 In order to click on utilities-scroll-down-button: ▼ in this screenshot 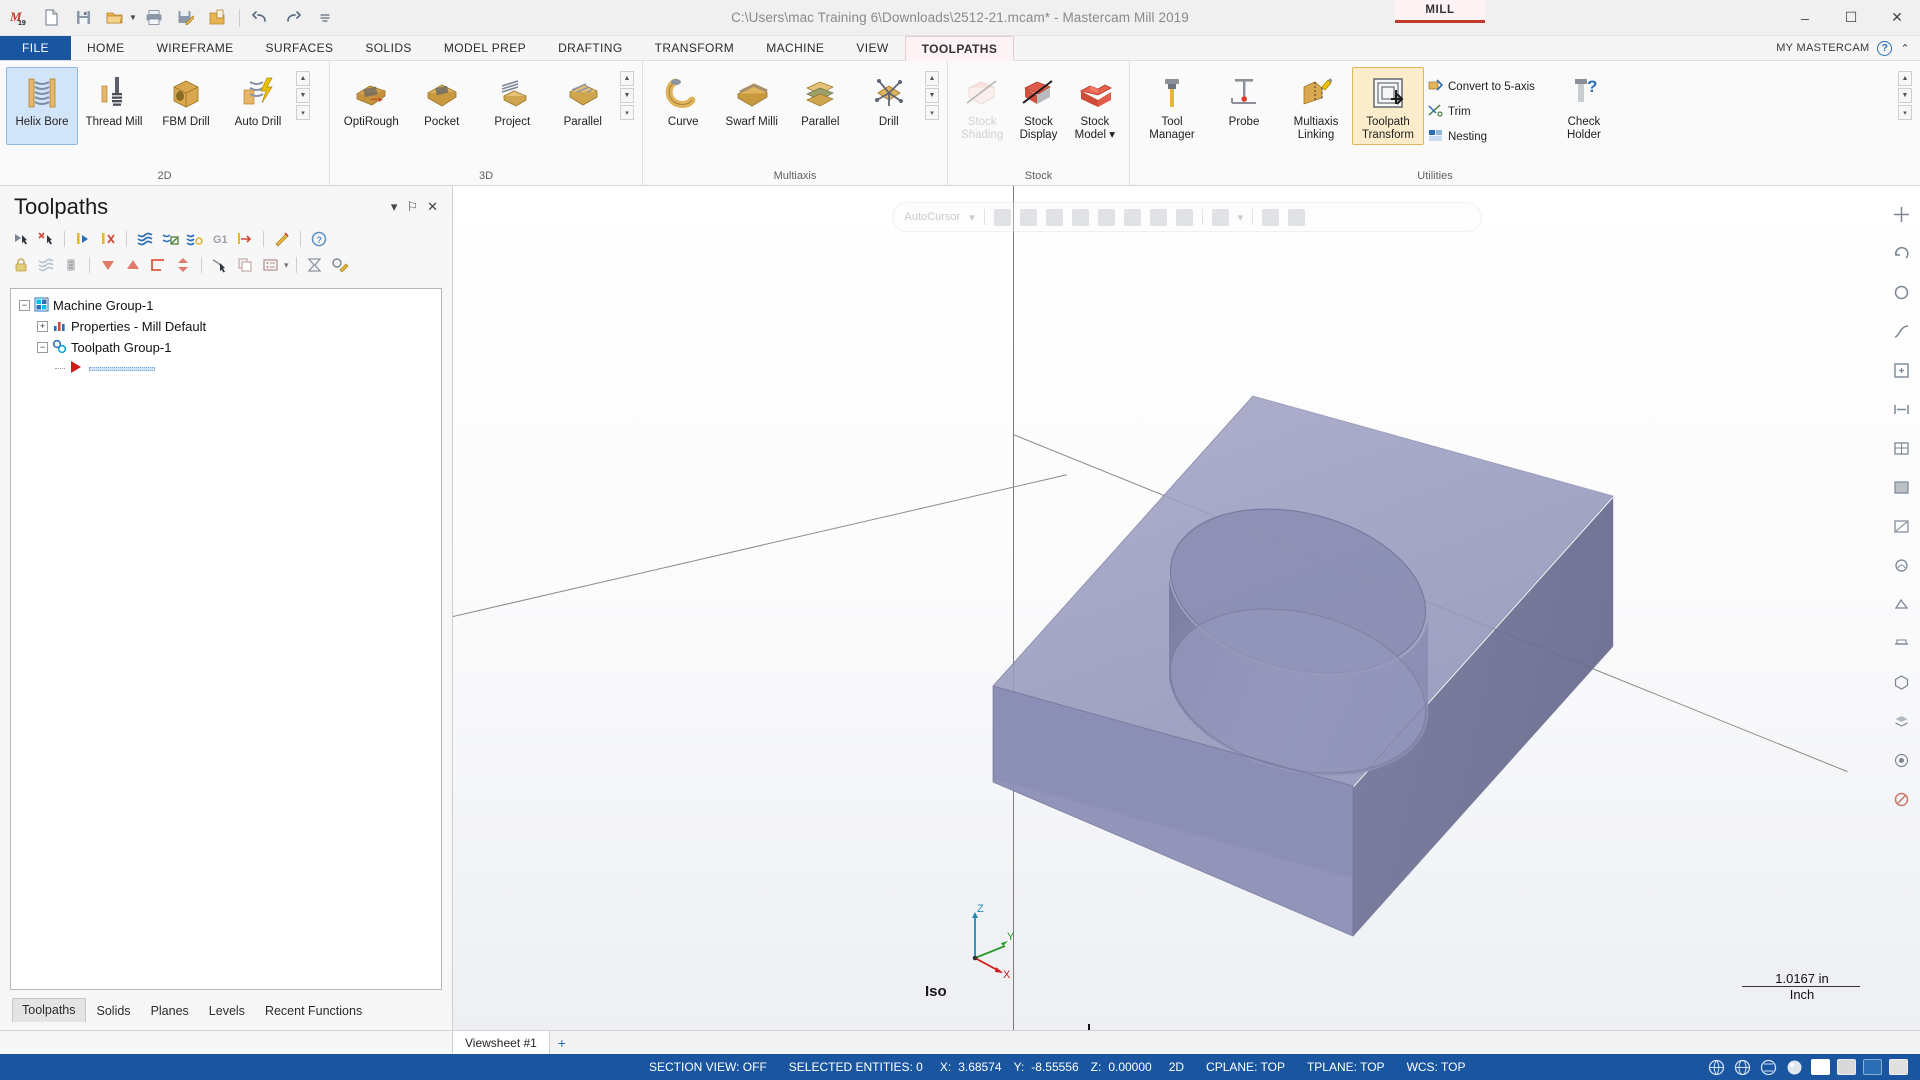, I will do `click(1905, 95)`.